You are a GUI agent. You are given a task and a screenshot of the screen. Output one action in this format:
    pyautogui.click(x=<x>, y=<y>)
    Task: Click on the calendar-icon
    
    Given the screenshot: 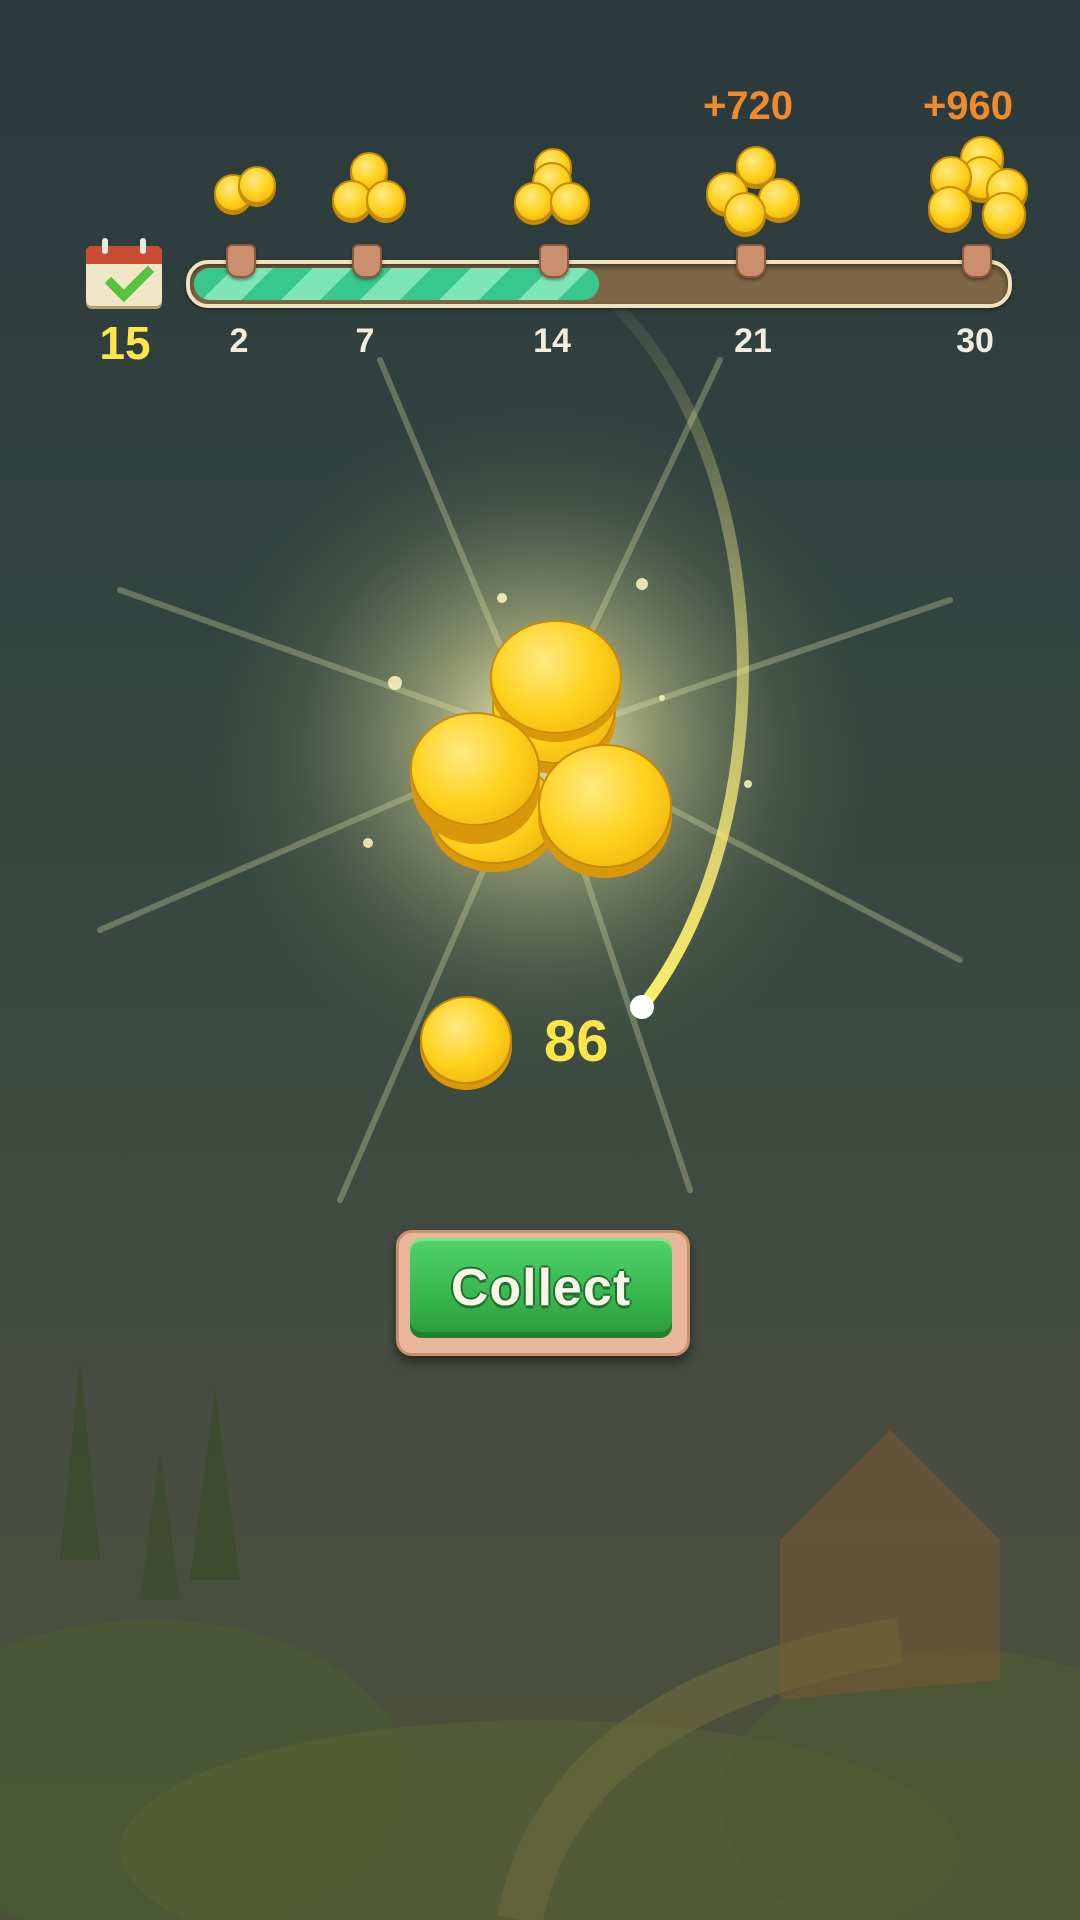 What is the action you would take?
    pyautogui.click(x=124, y=273)
    